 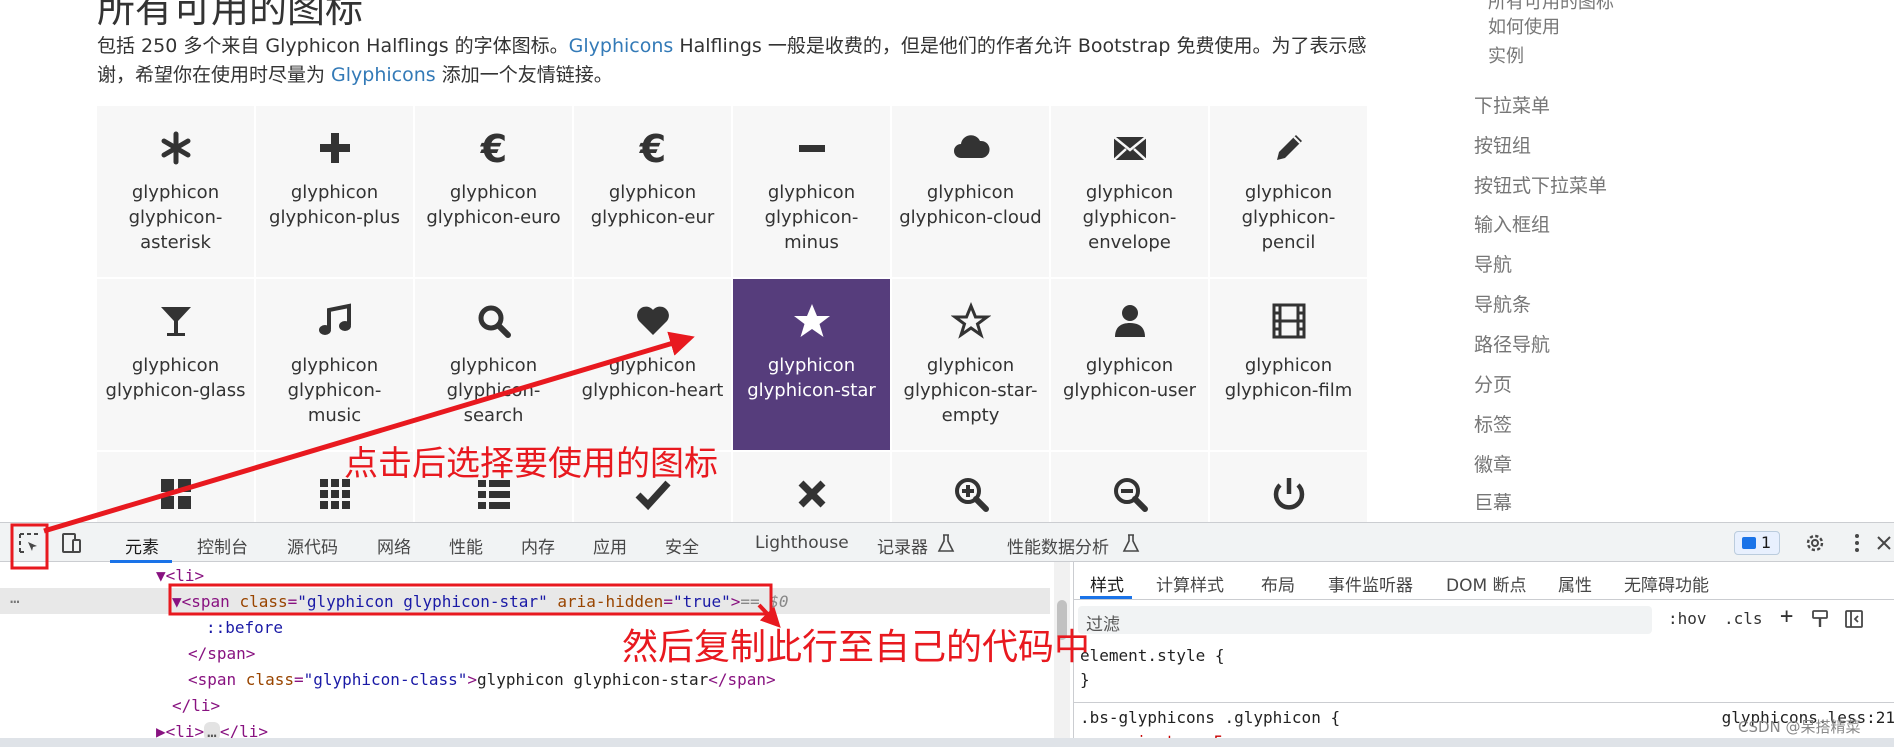 What do you see at coordinates (470, 599) in the screenshot?
I see `code-line-highlight-box` at bounding box center [470, 599].